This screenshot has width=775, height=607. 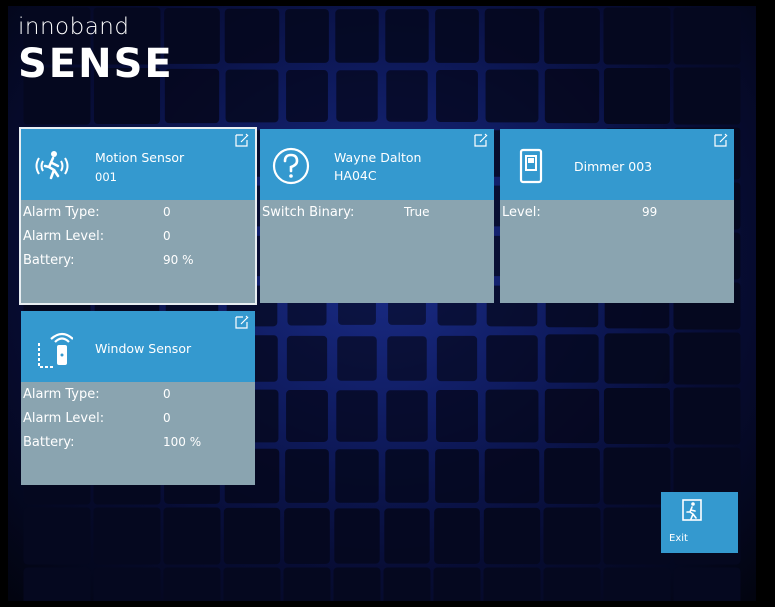 What do you see at coordinates (417, 212) in the screenshot?
I see `reading-value: True` at bounding box center [417, 212].